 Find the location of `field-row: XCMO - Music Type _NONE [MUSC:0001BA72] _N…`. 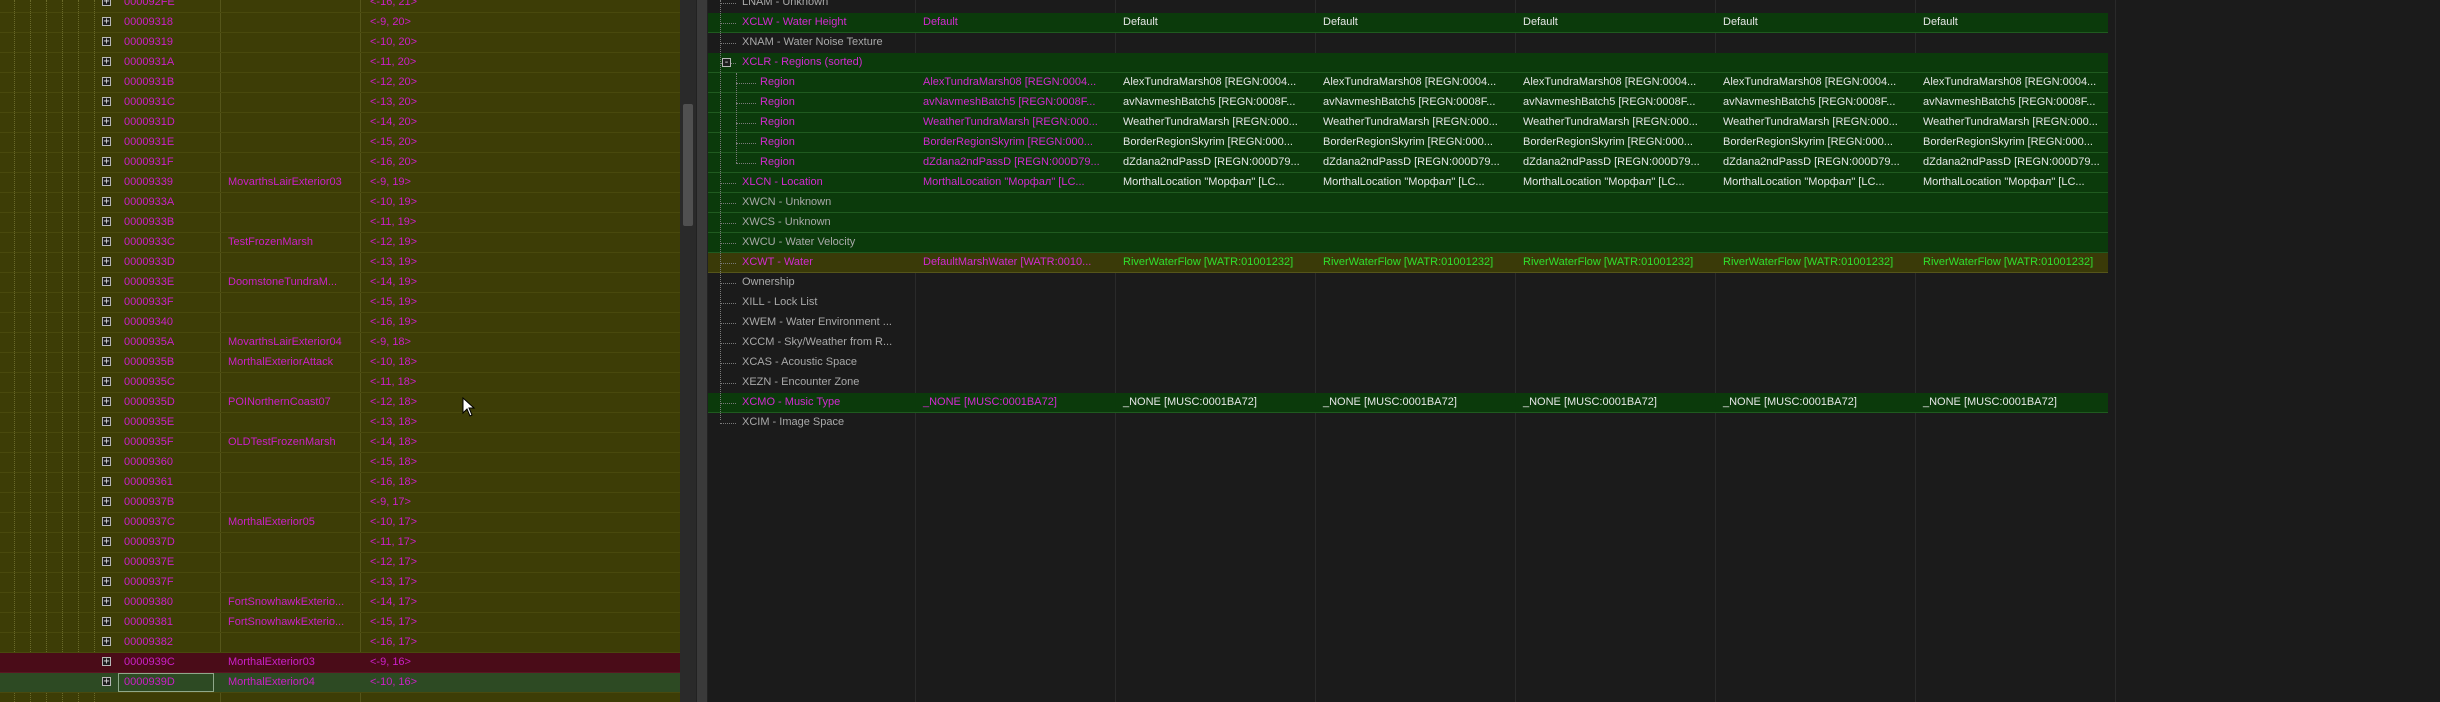

field-row: XCMO - Music Type _NONE [MUSC:0001BA72] _N… is located at coordinates (1408, 403).